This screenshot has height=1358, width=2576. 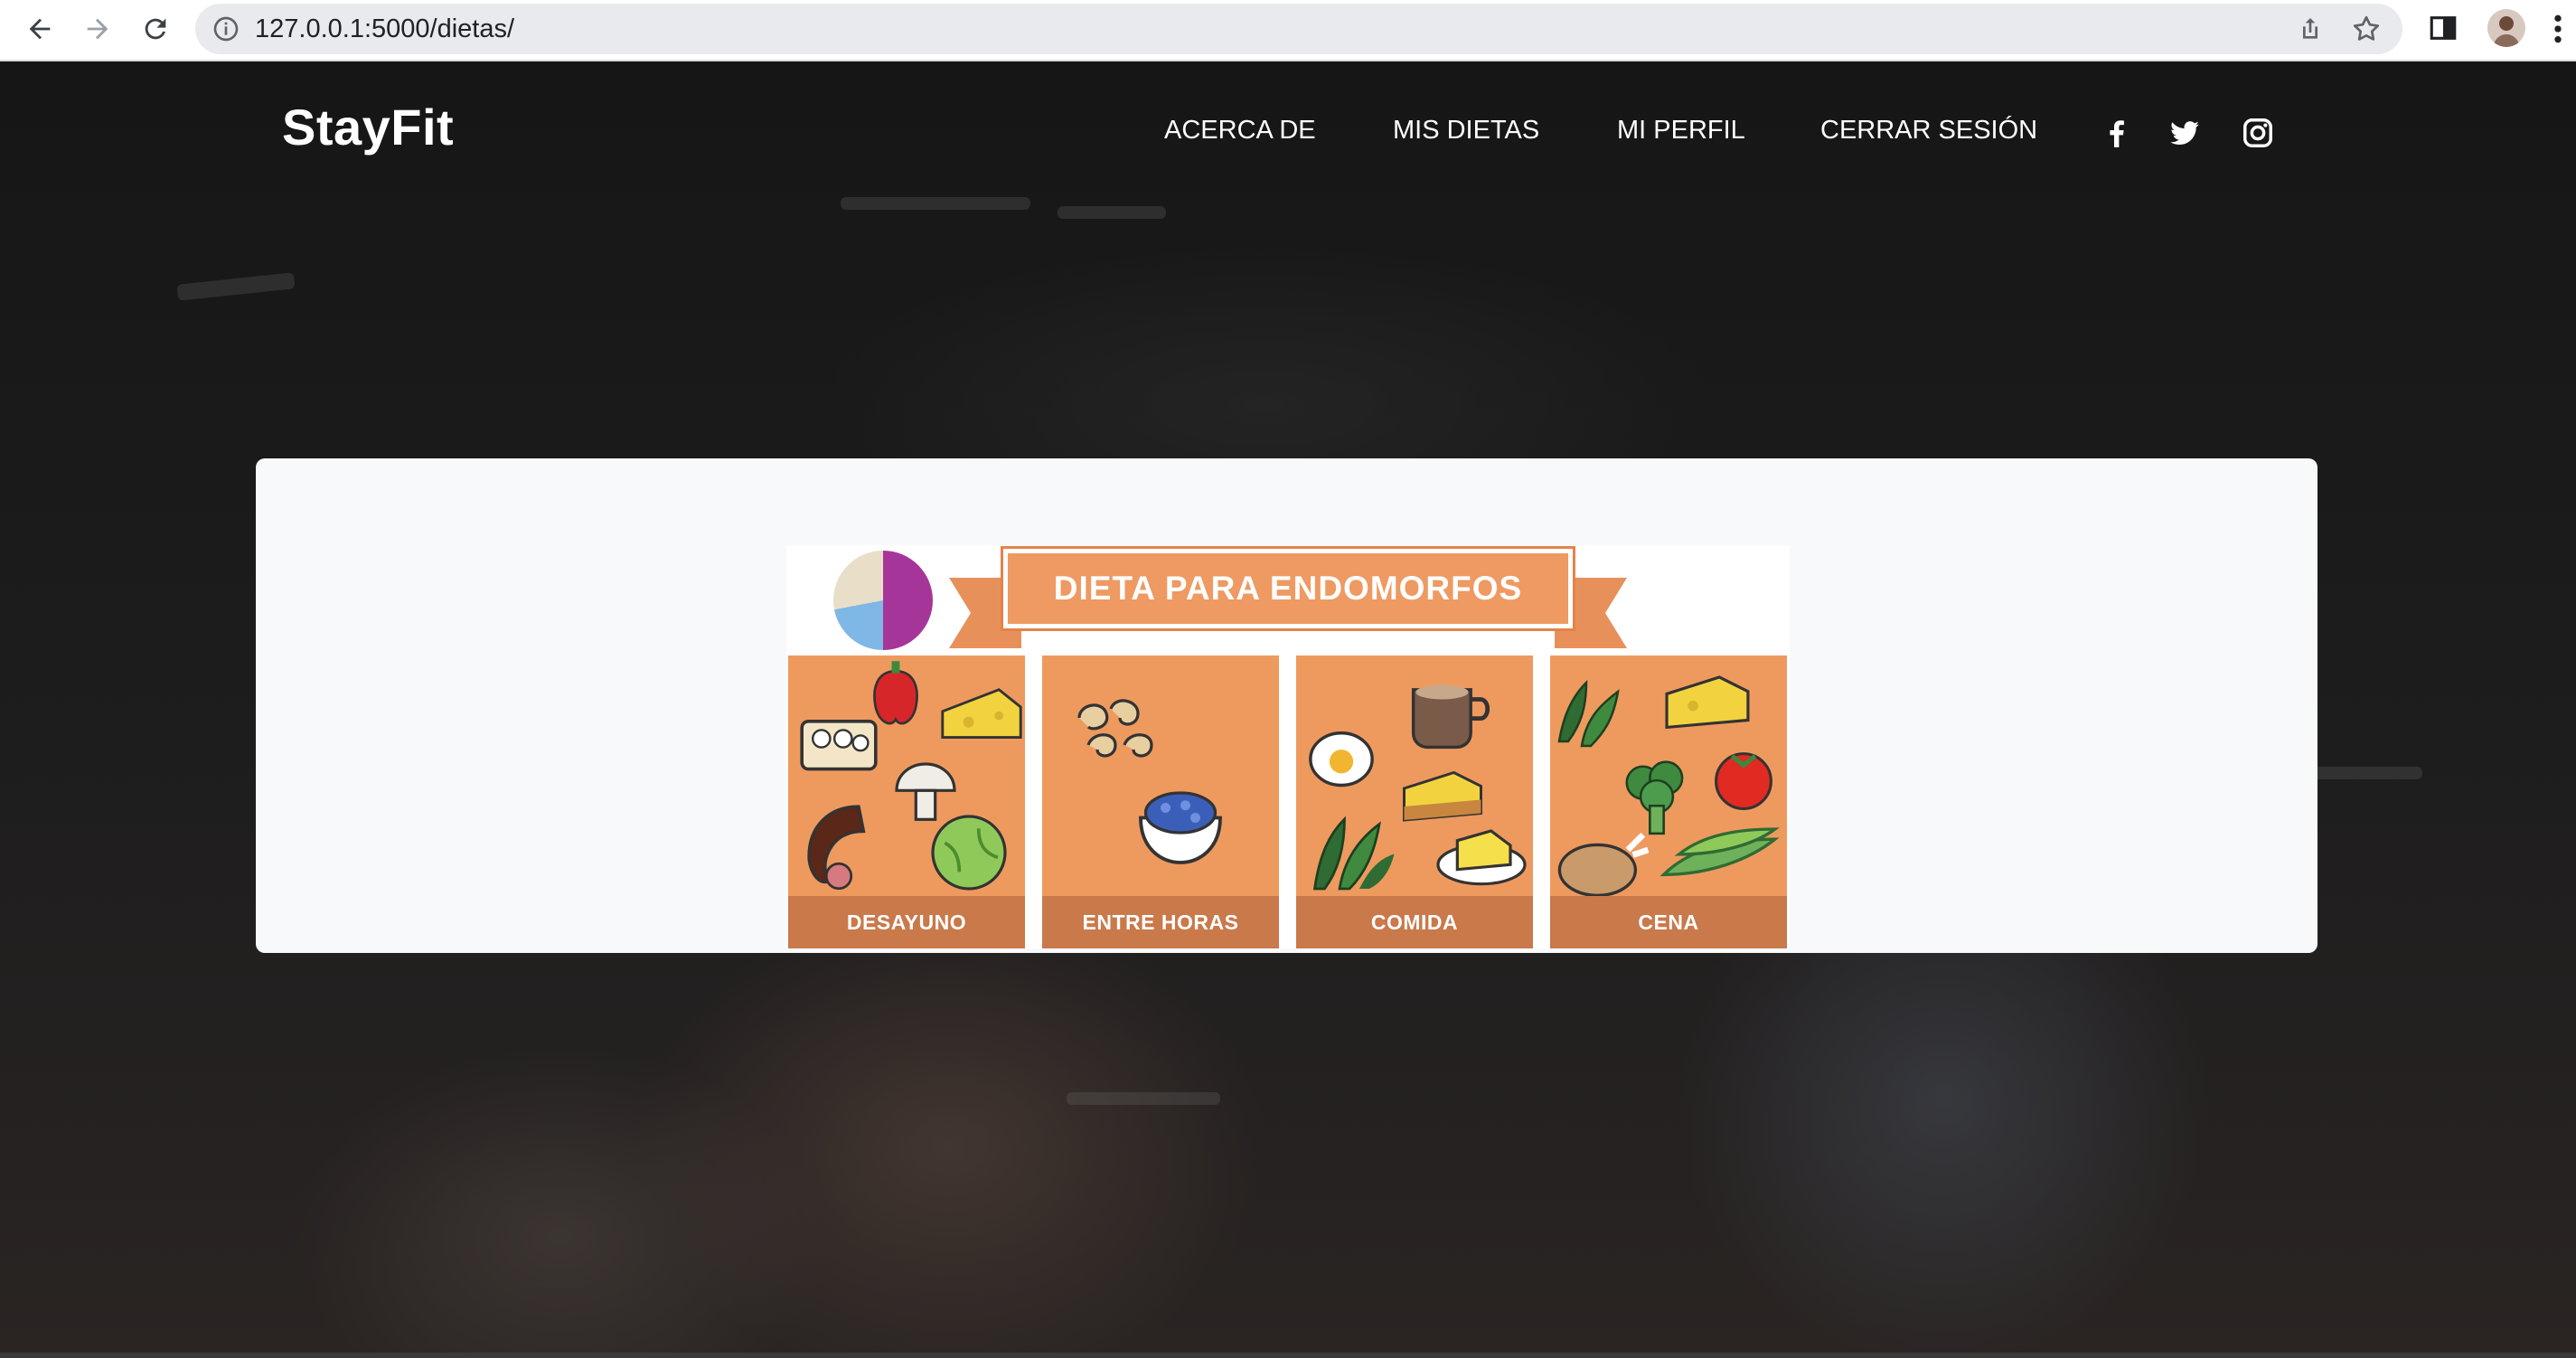 I want to click on pepper-icon, so click(x=896, y=693).